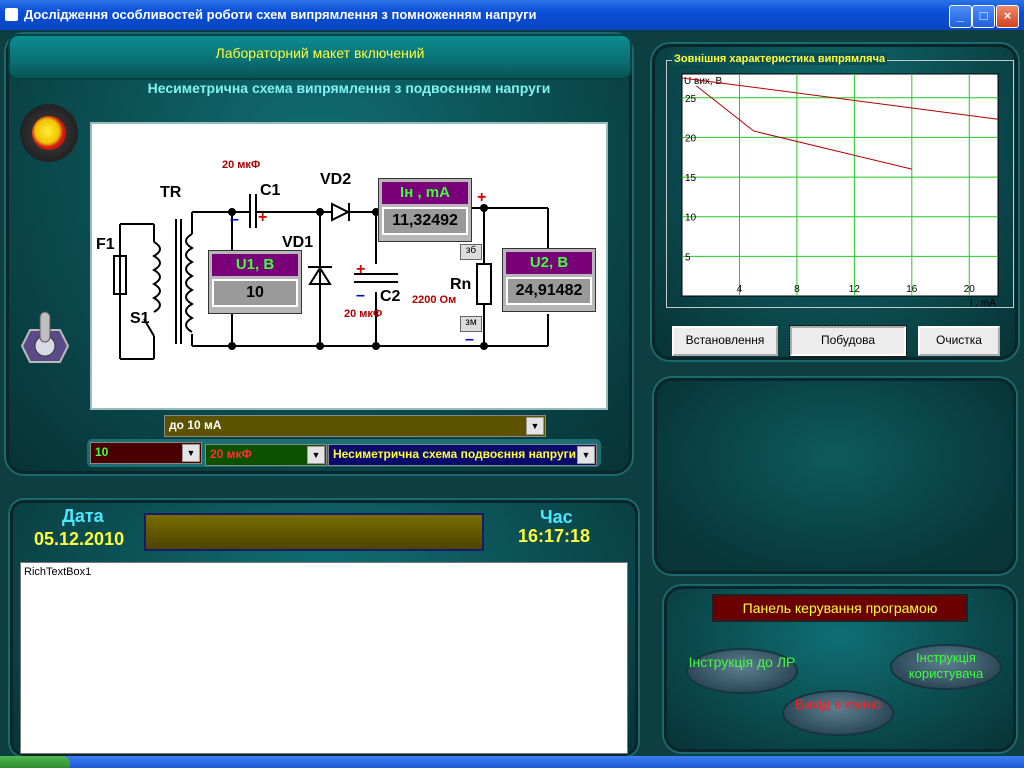 The height and width of the screenshot is (768, 1024). Describe the element at coordinates (79, 539) in the screenshot. I see `date-value: 05.12.2010` at that location.